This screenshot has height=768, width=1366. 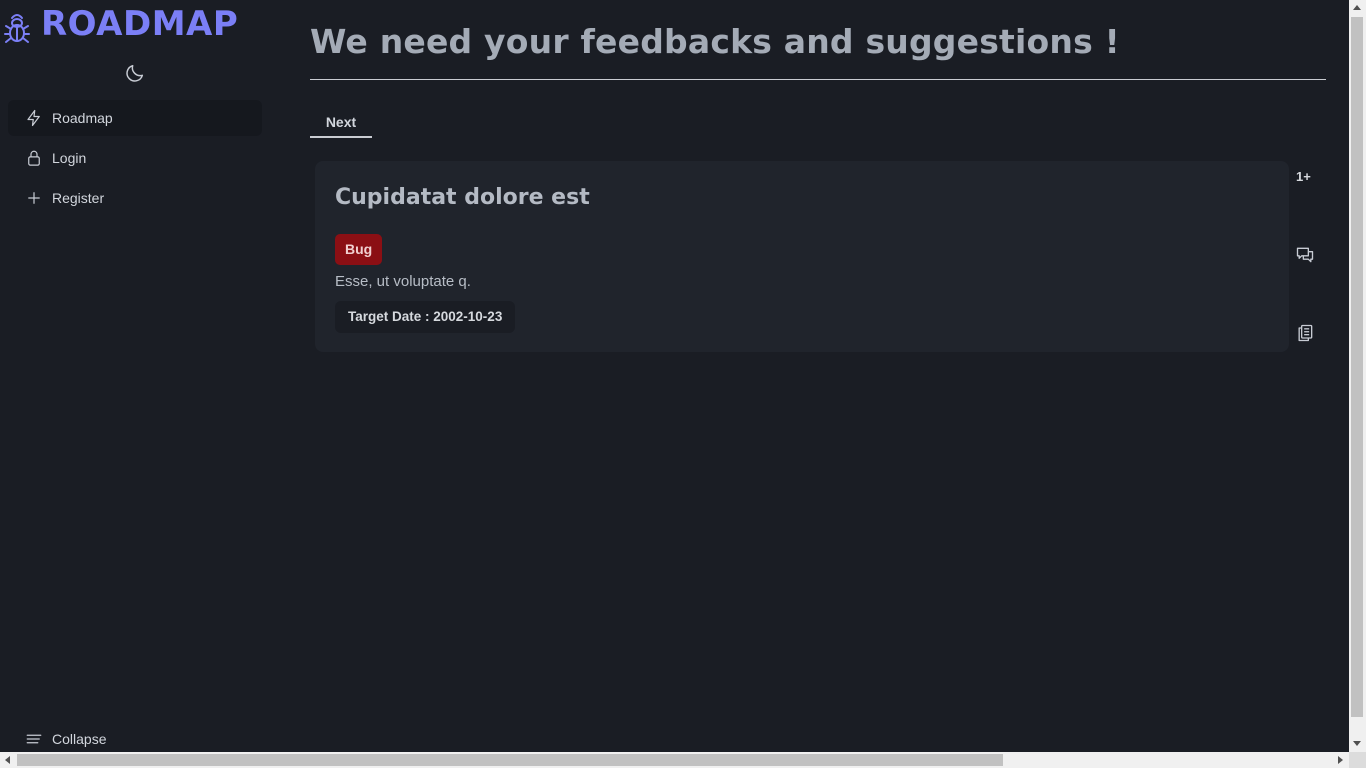 What do you see at coordinates (818, 79) in the screenshot?
I see `title-divider` at bounding box center [818, 79].